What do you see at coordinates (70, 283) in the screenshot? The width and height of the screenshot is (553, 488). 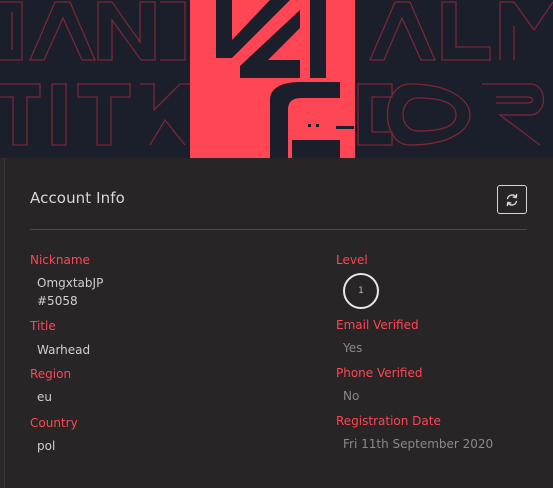 I see `nickname-value: OmgxtabJP` at bounding box center [70, 283].